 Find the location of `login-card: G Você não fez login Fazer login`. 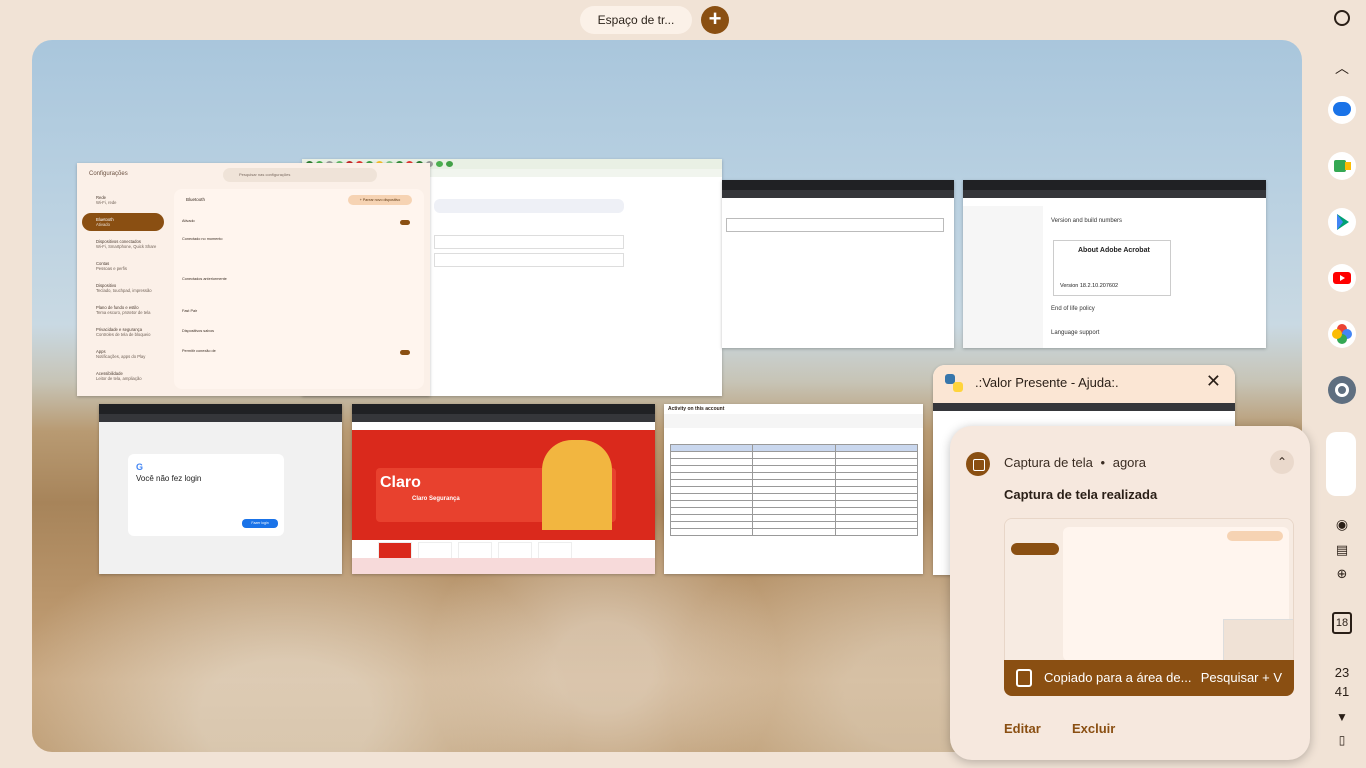

login-card: G Você não fez login Fazer login is located at coordinates (206, 495).